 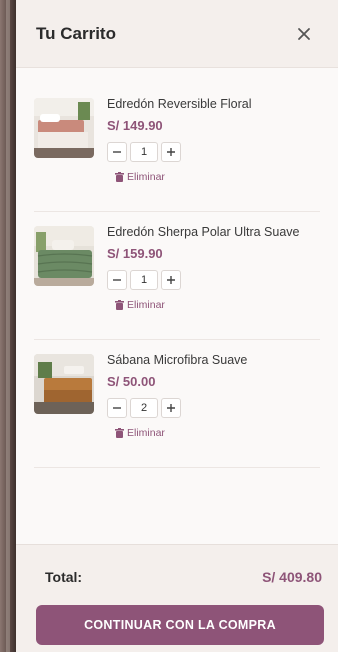 What do you see at coordinates (292, 577) in the screenshot?
I see `total-value: S/ 409.80` at bounding box center [292, 577].